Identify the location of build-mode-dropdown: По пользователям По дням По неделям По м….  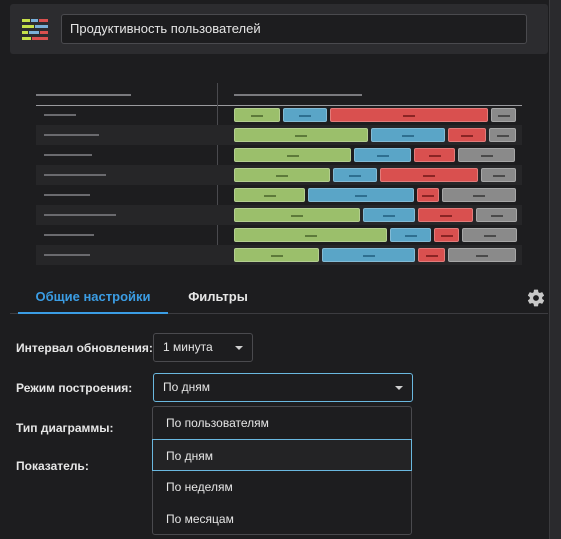
(282, 470).